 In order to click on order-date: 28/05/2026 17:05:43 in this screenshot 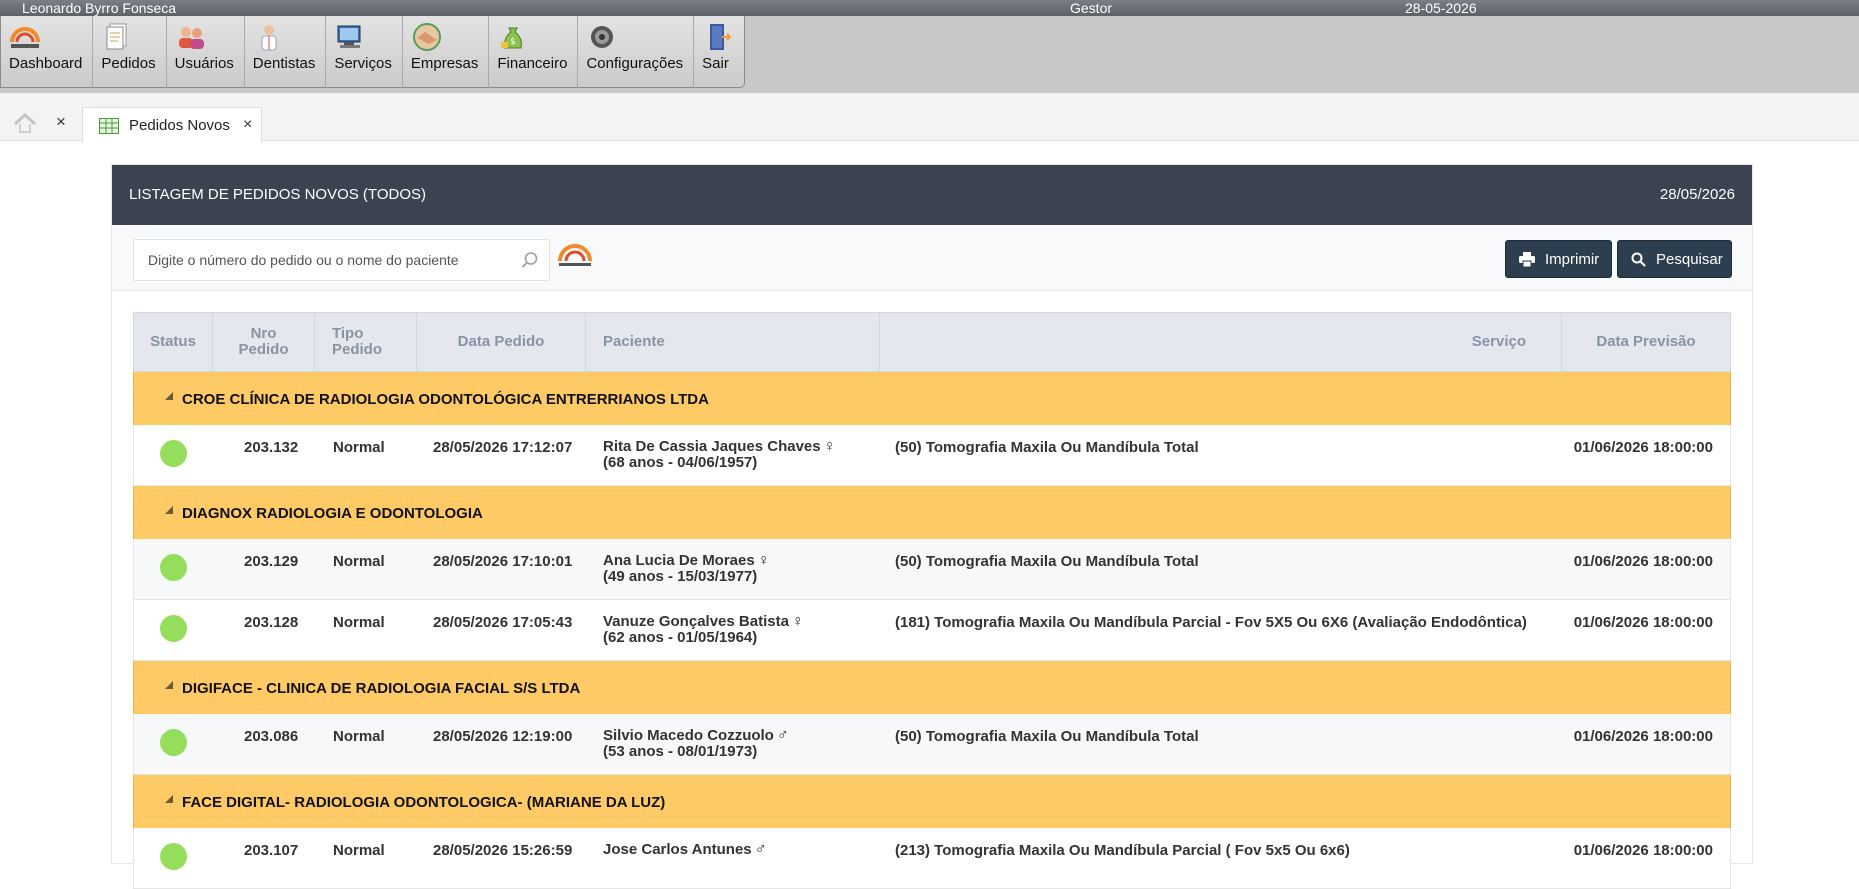, I will do `click(503, 622)`.